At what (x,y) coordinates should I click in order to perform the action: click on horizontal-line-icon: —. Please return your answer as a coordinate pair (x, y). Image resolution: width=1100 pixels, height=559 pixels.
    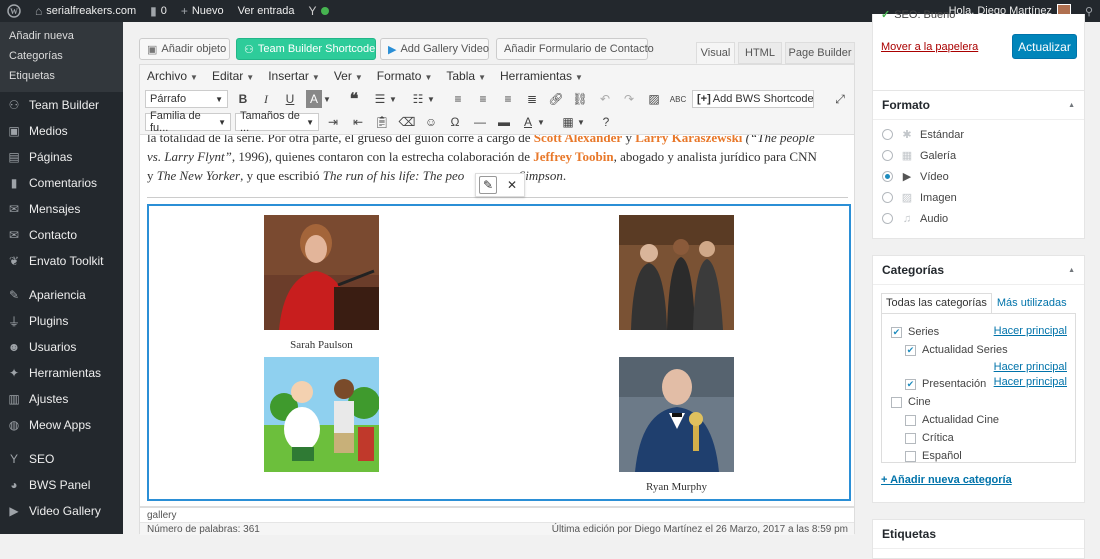
    Looking at the image, I should click on (480, 122).